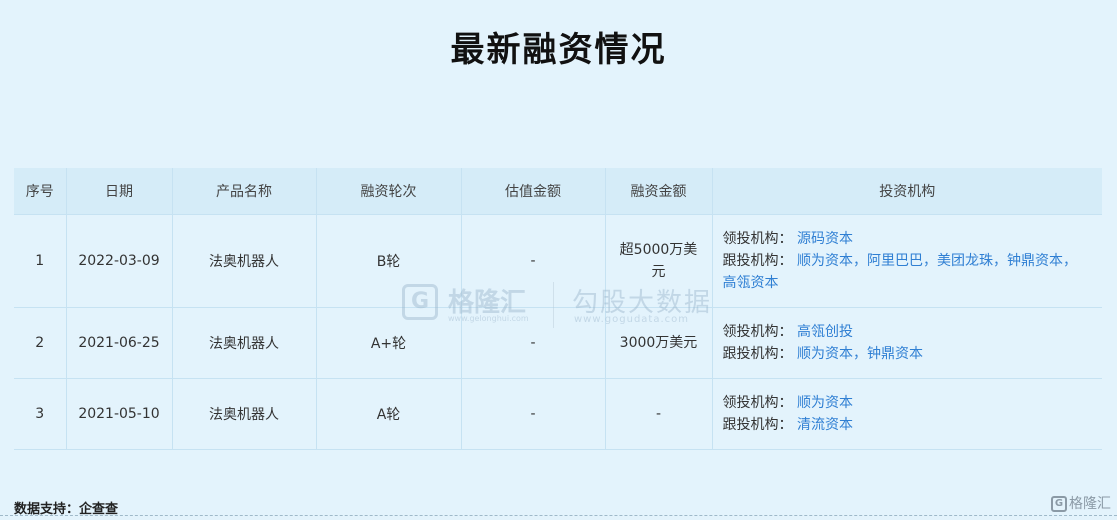  I want to click on lead-investor-link: 高瓴创投, so click(825, 332).